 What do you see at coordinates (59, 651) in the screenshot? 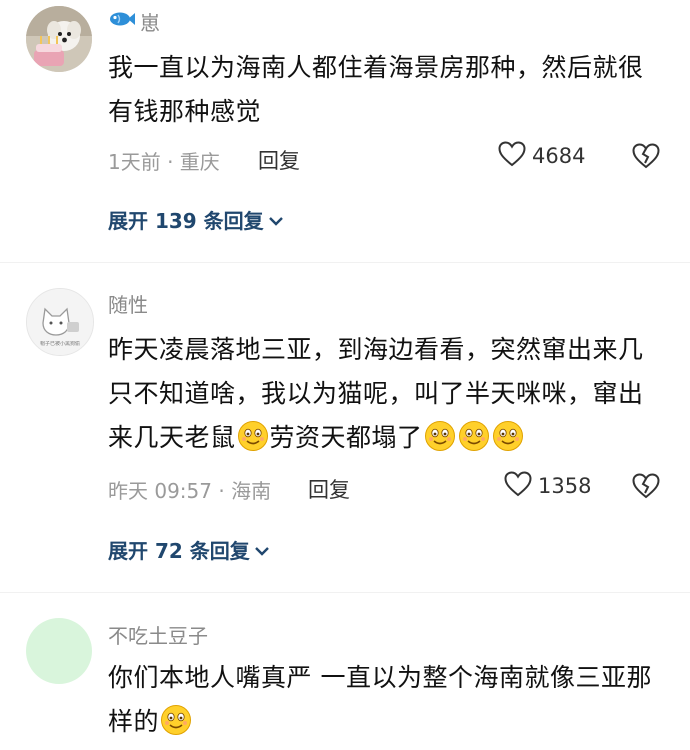
I see `avatar` at bounding box center [59, 651].